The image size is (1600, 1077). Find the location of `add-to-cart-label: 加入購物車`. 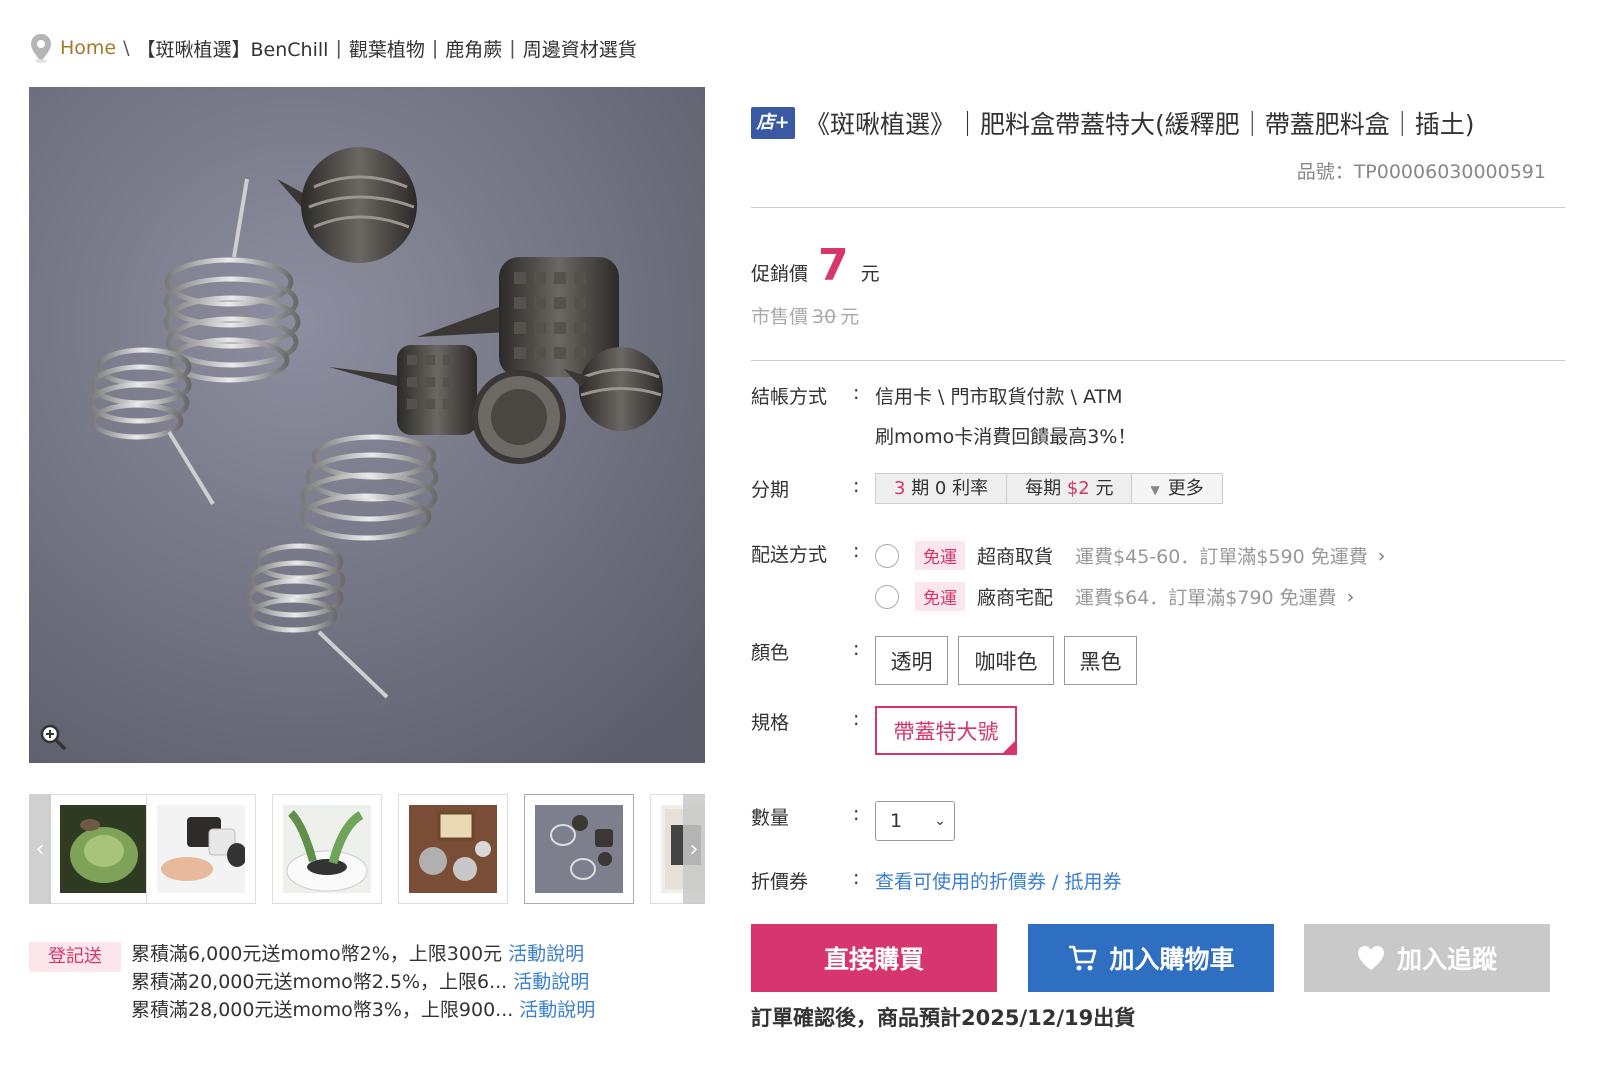

add-to-cart-label: 加入購物車 is located at coordinates (1172, 959).